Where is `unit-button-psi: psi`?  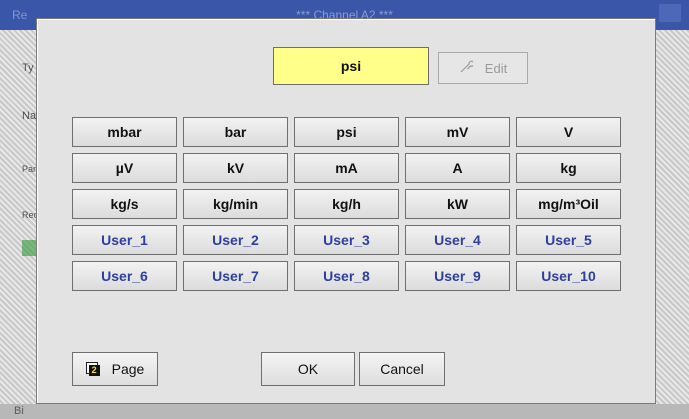 unit-button-psi: psi is located at coordinates (346, 132).